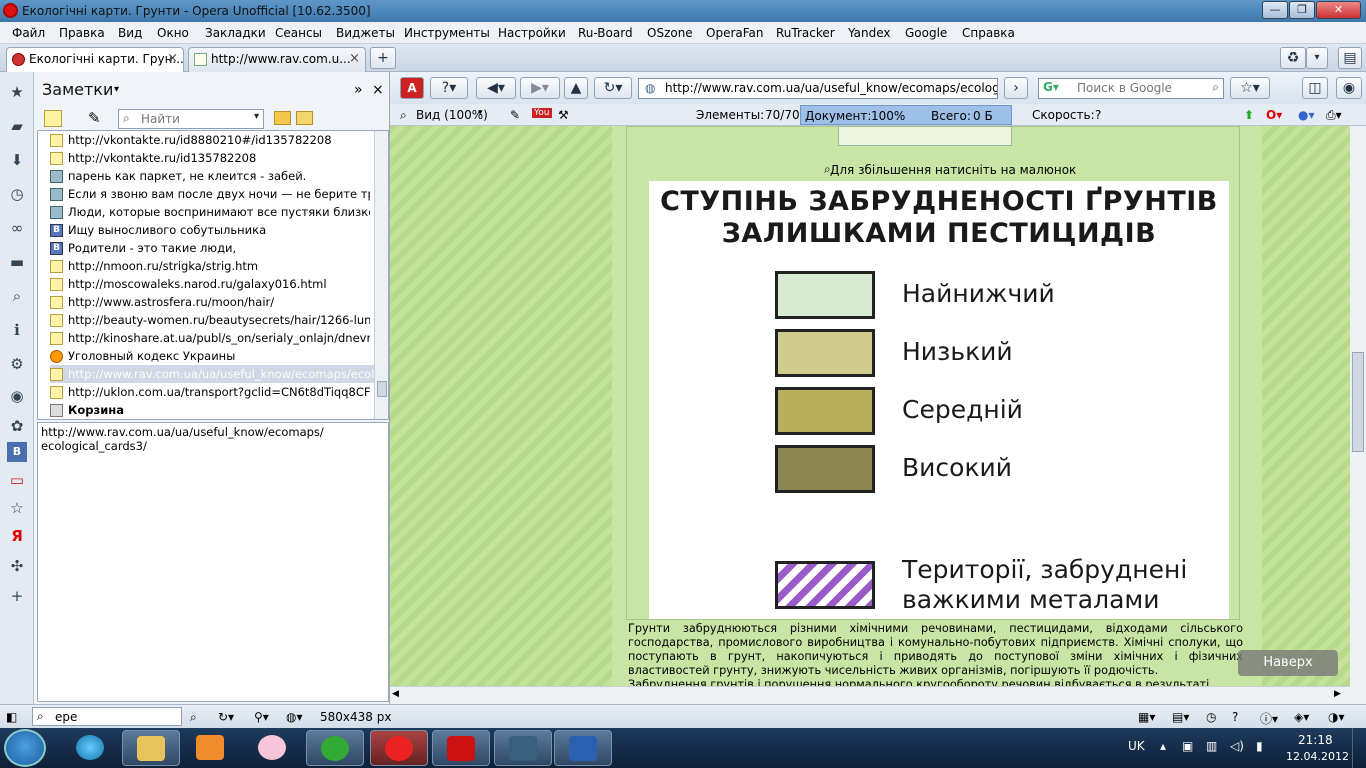 This screenshot has width=1366, height=768. What do you see at coordinates (193, 717) in the screenshot?
I see `search-icon: ⌕` at bounding box center [193, 717].